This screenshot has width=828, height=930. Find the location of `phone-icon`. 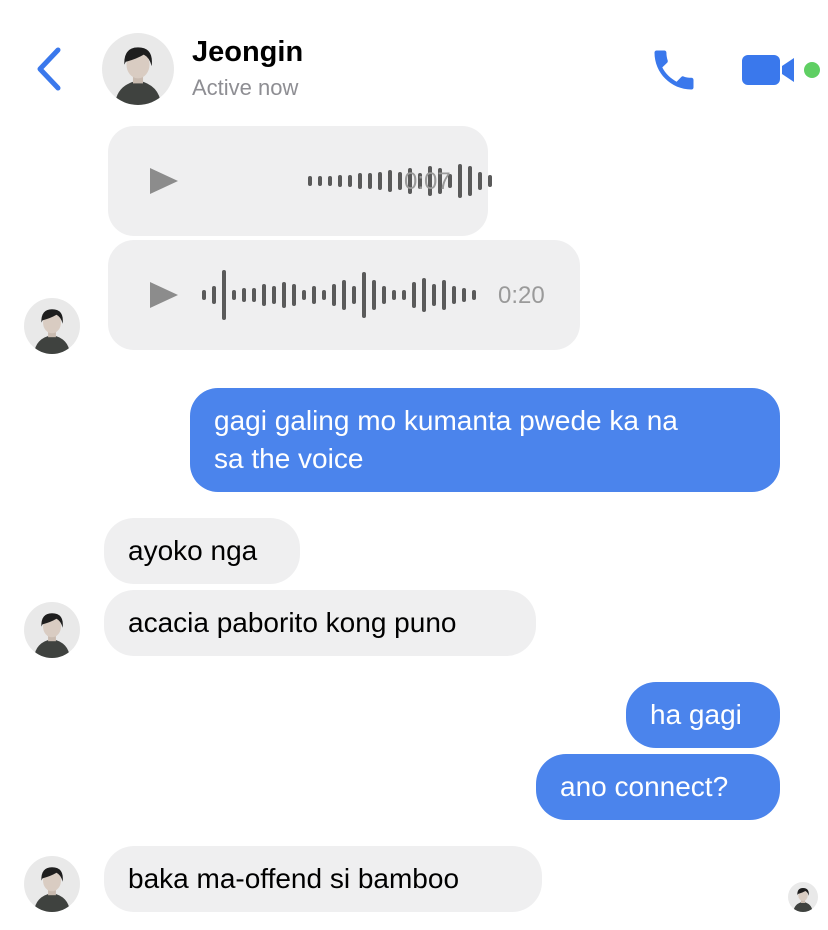

phone-icon is located at coordinates (674, 70).